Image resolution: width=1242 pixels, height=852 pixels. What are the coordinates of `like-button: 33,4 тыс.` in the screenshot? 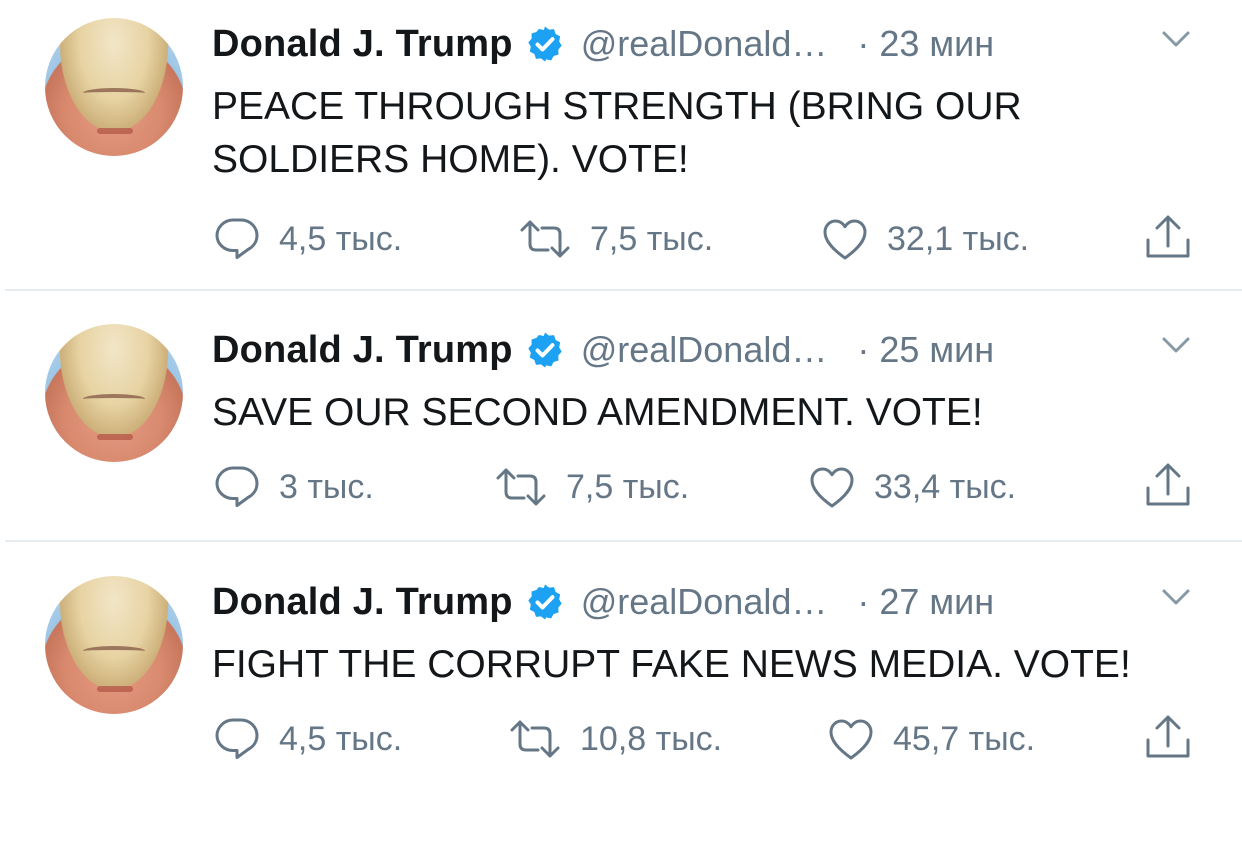 It's located at (912, 487).